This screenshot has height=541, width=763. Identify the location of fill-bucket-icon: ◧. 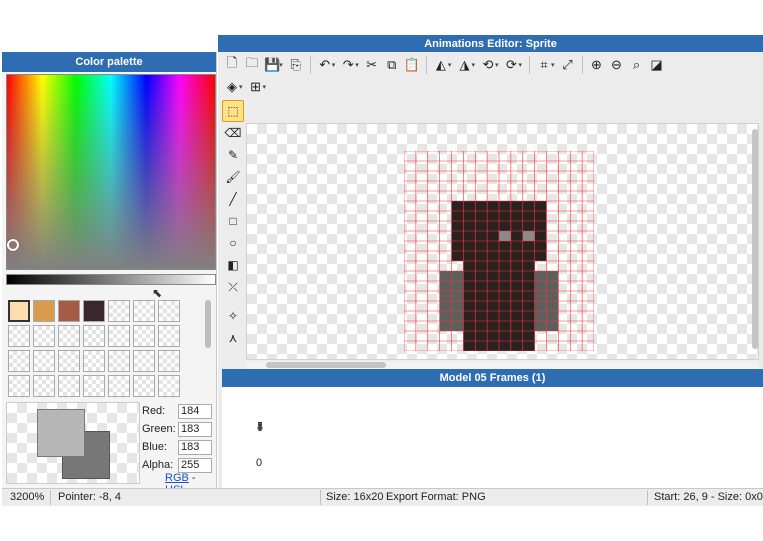
(233, 265).